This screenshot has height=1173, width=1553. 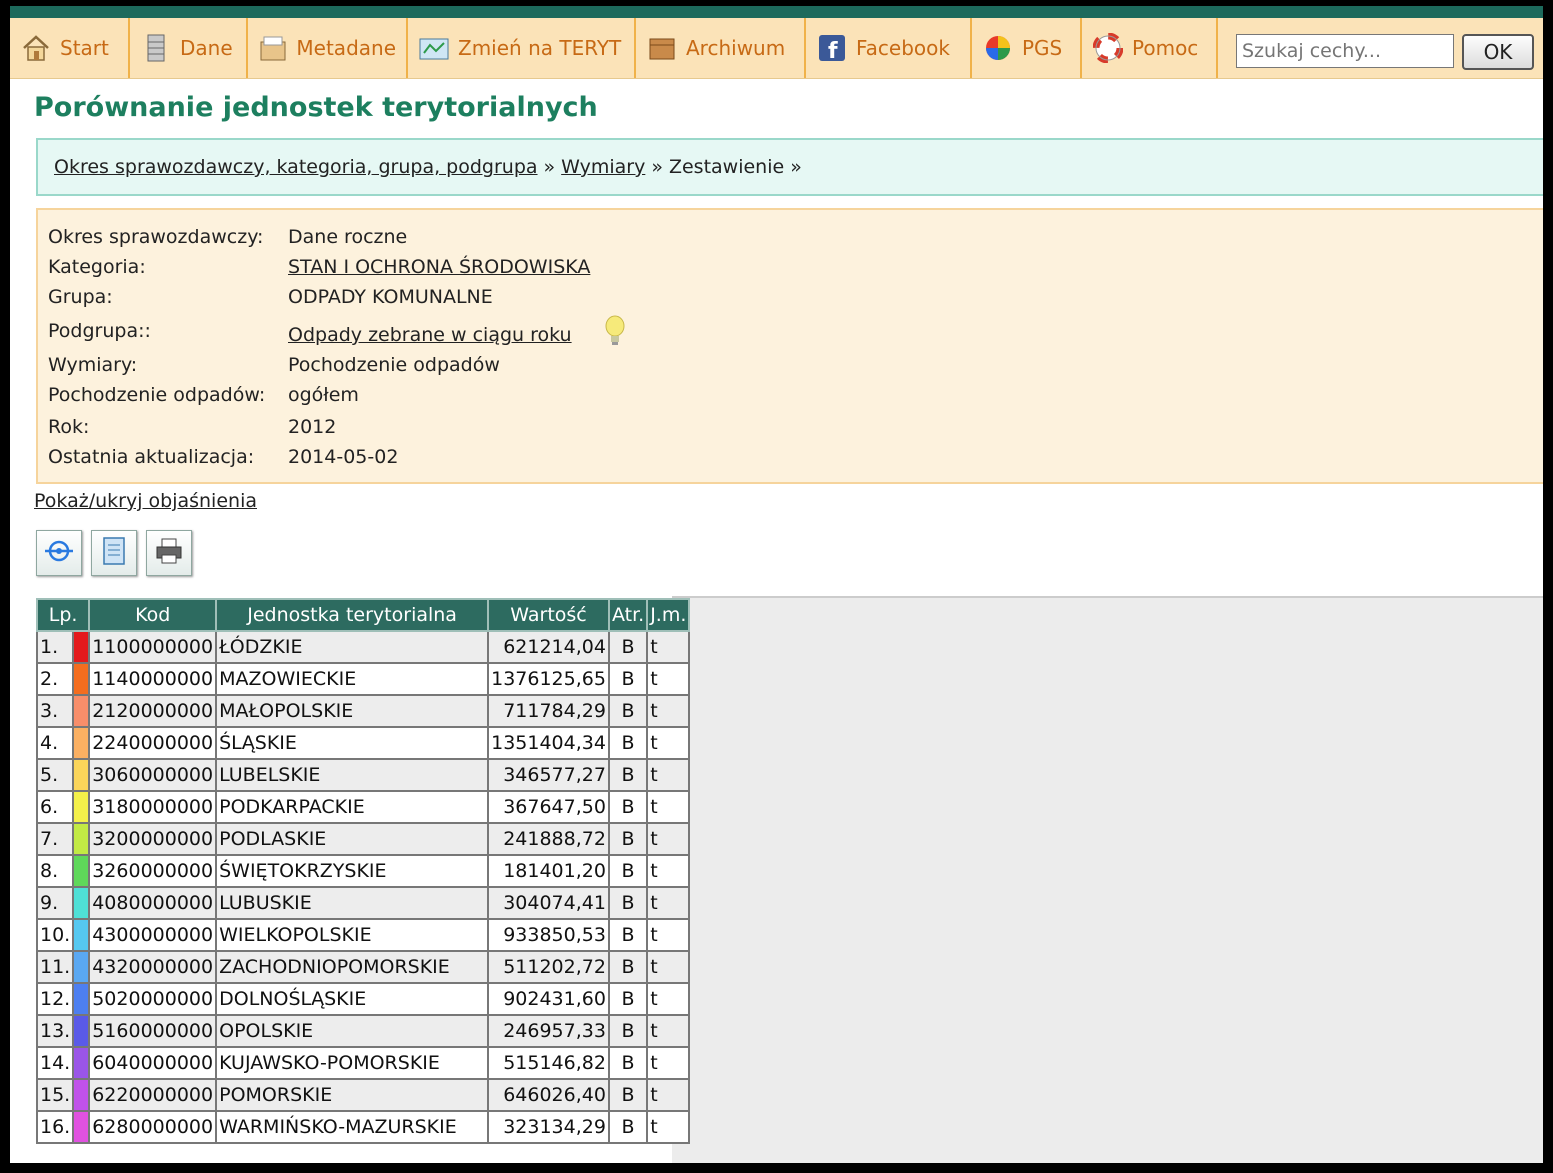 What do you see at coordinates (394, 365) in the screenshot?
I see `info-value: Pochodzenie odpadów` at bounding box center [394, 365].